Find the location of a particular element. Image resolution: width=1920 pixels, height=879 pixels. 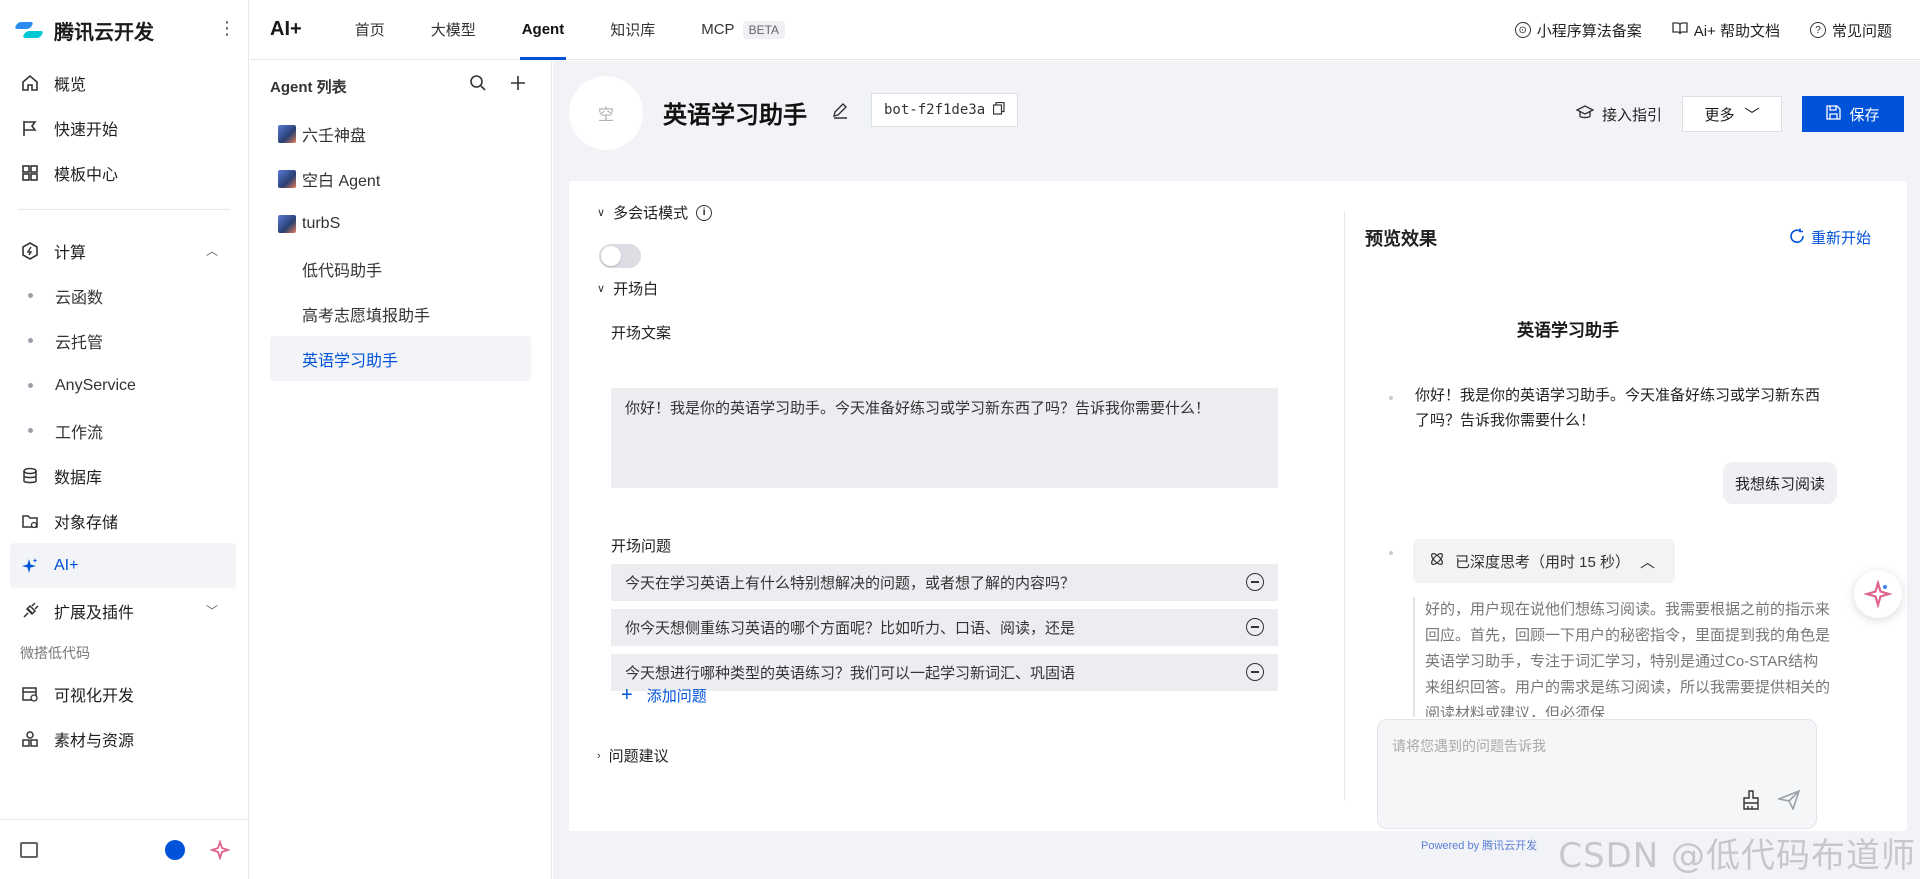

tab-mcp: MCP BETA is located at coordinates (743, 30).